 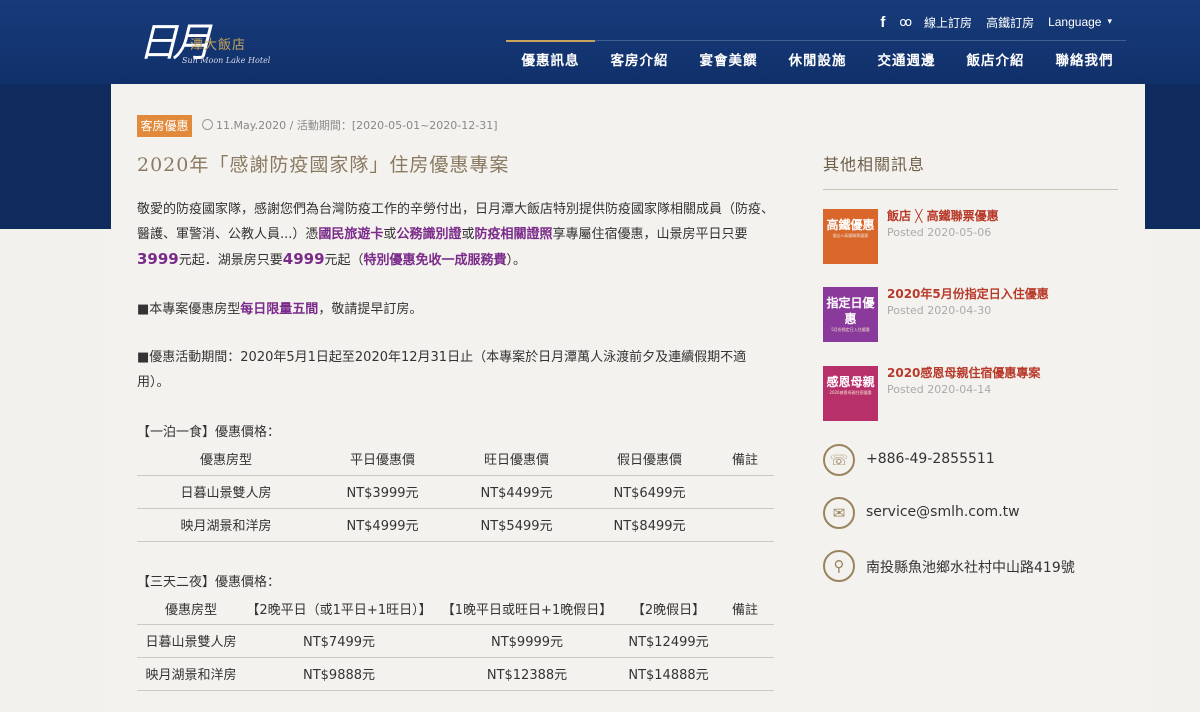 I want to click on period-label: / 活動期間：, so click(x=319, y=125).